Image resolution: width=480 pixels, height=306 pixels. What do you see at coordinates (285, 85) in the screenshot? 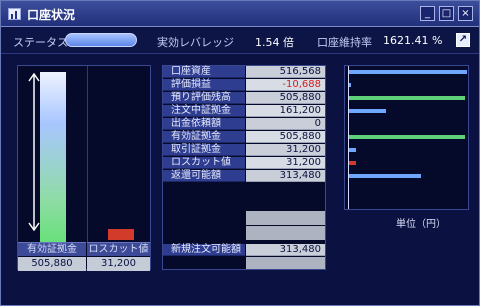
I see `row-value: -10,688` at bounding box center [285, 85].